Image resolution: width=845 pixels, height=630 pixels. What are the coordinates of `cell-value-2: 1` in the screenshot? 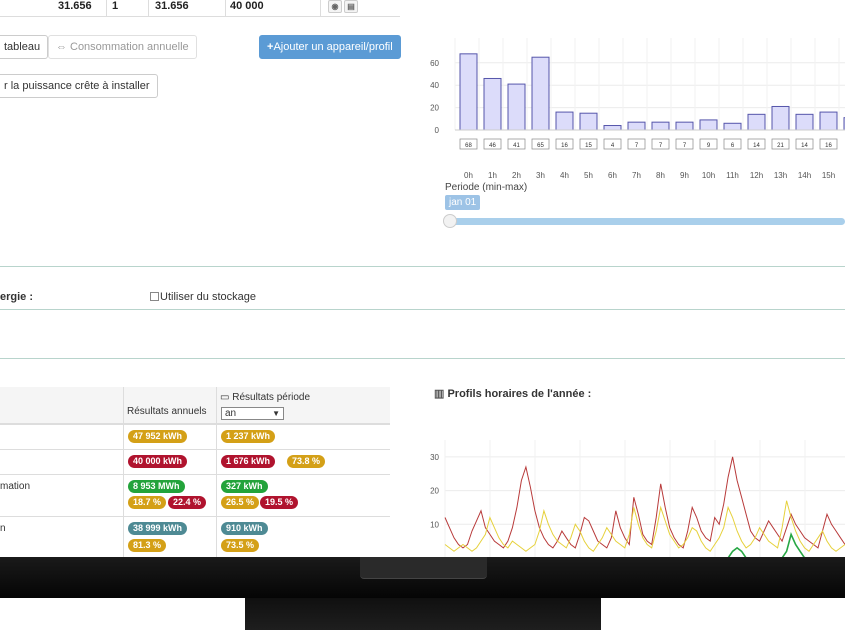 It's located at (115, 6).